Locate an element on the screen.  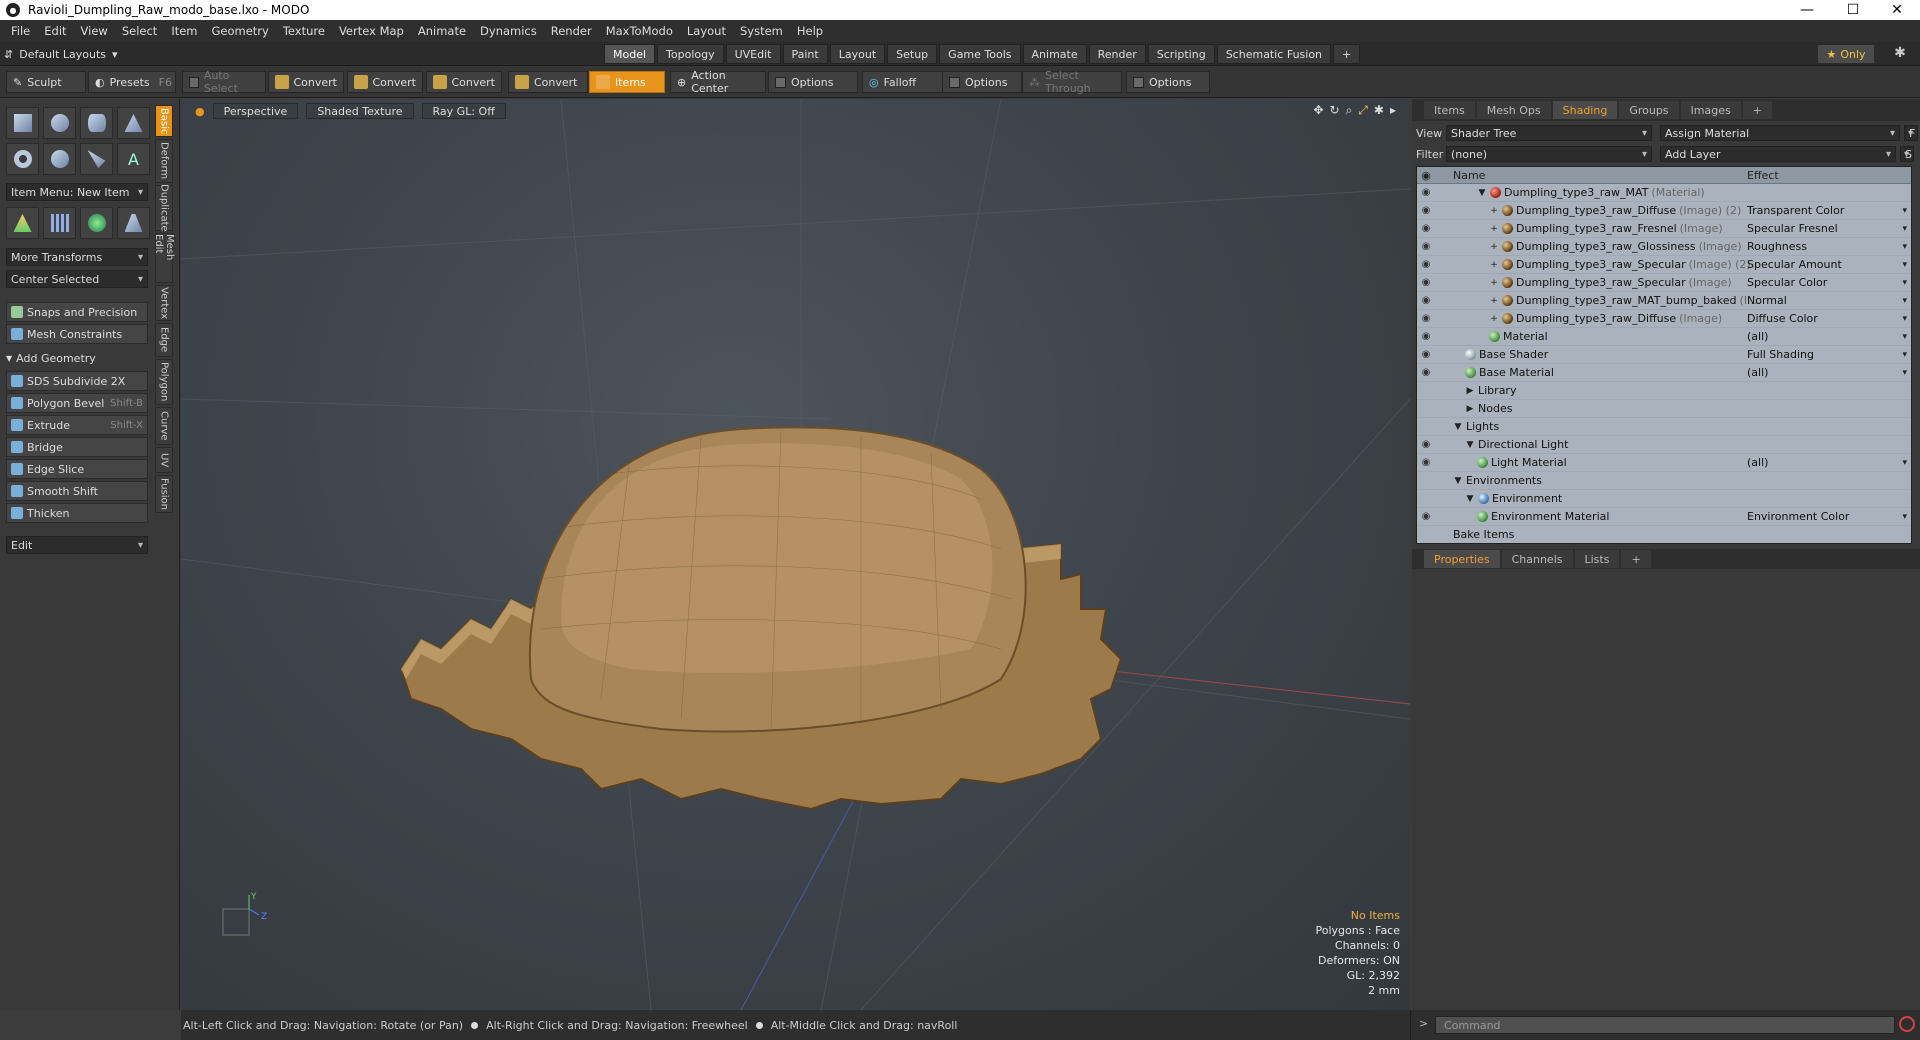
menu-maxtomodo: MaxToModo is located at coordinates (639, 31).